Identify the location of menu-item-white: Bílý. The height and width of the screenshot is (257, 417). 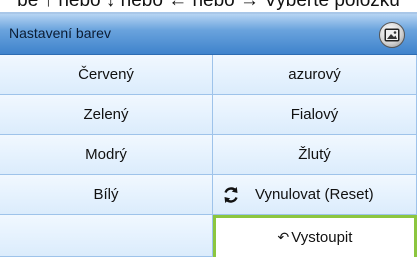
(106, 195).